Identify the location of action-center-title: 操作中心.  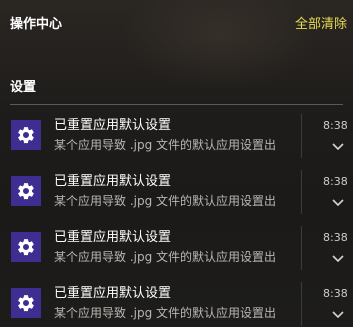
(36, 24).